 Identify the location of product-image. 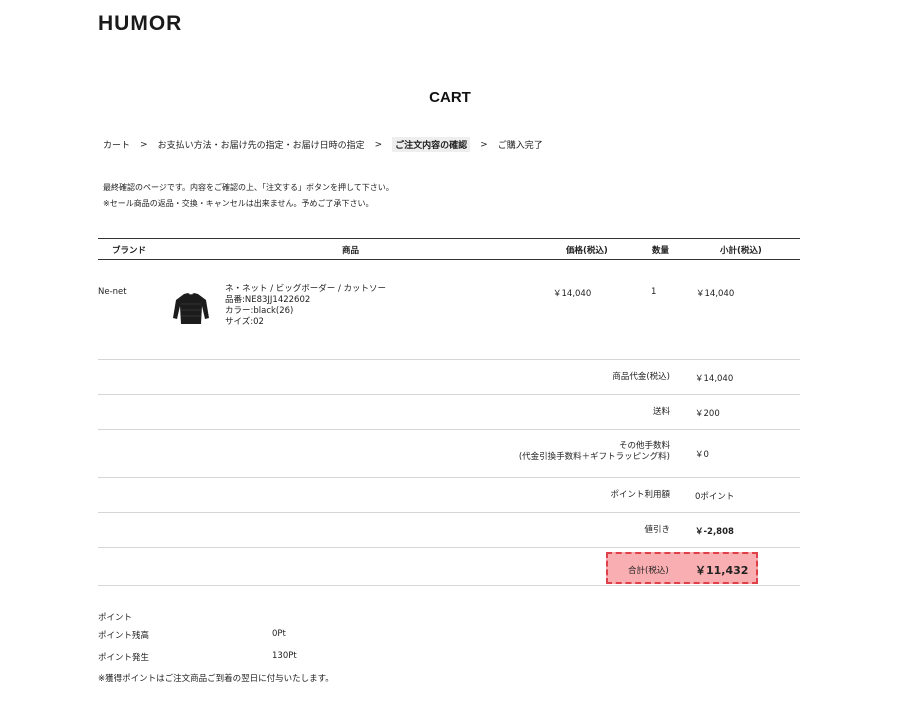
(191, 309).